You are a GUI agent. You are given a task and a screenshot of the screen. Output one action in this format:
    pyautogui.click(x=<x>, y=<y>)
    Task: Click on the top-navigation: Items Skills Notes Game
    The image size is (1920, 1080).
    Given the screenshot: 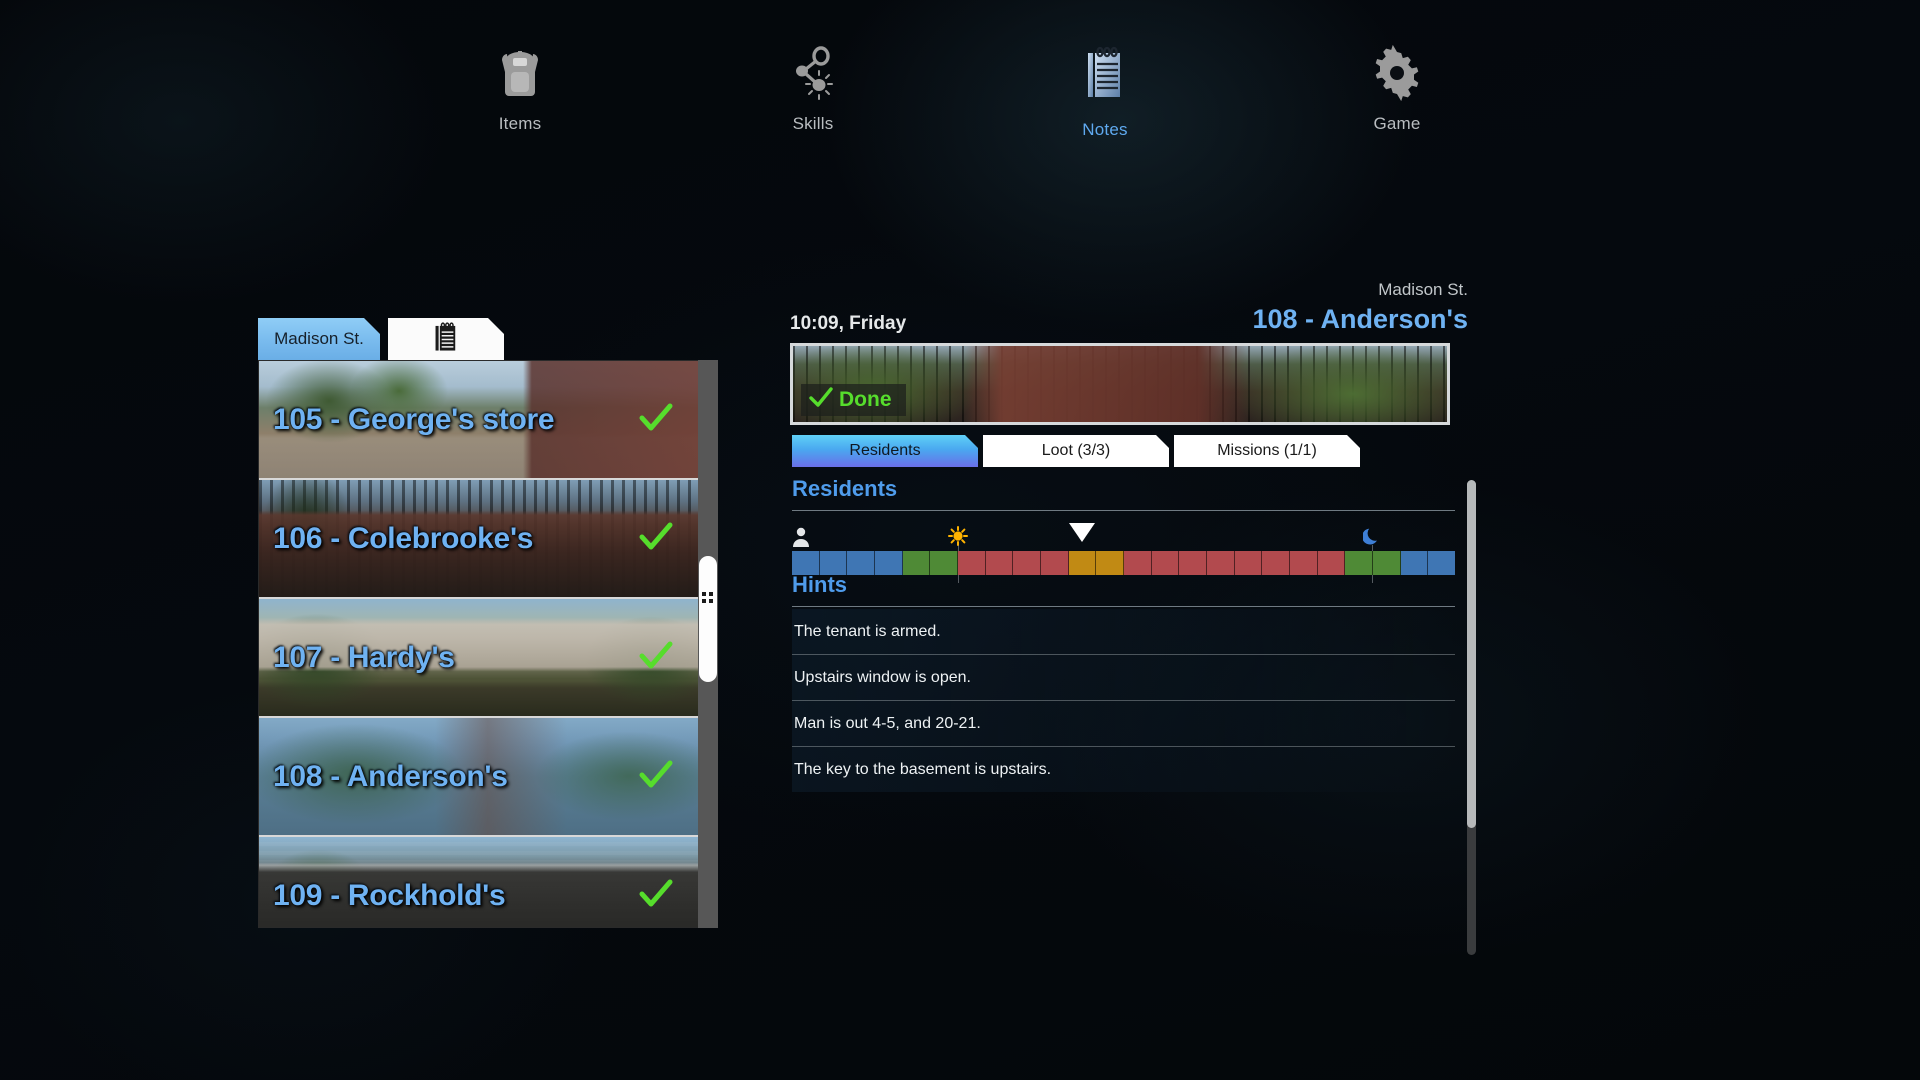 What is the action you would take?
    pyautogui.click(x=960, y=105)
    